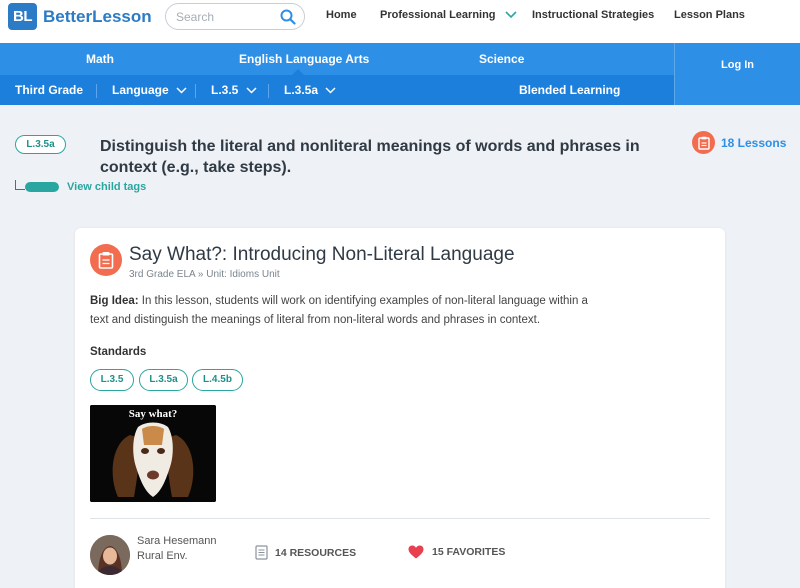 The height and width of the screenshot is (588, 800). I want to click on author-name: Sara Hesemann, so click(177, 541).